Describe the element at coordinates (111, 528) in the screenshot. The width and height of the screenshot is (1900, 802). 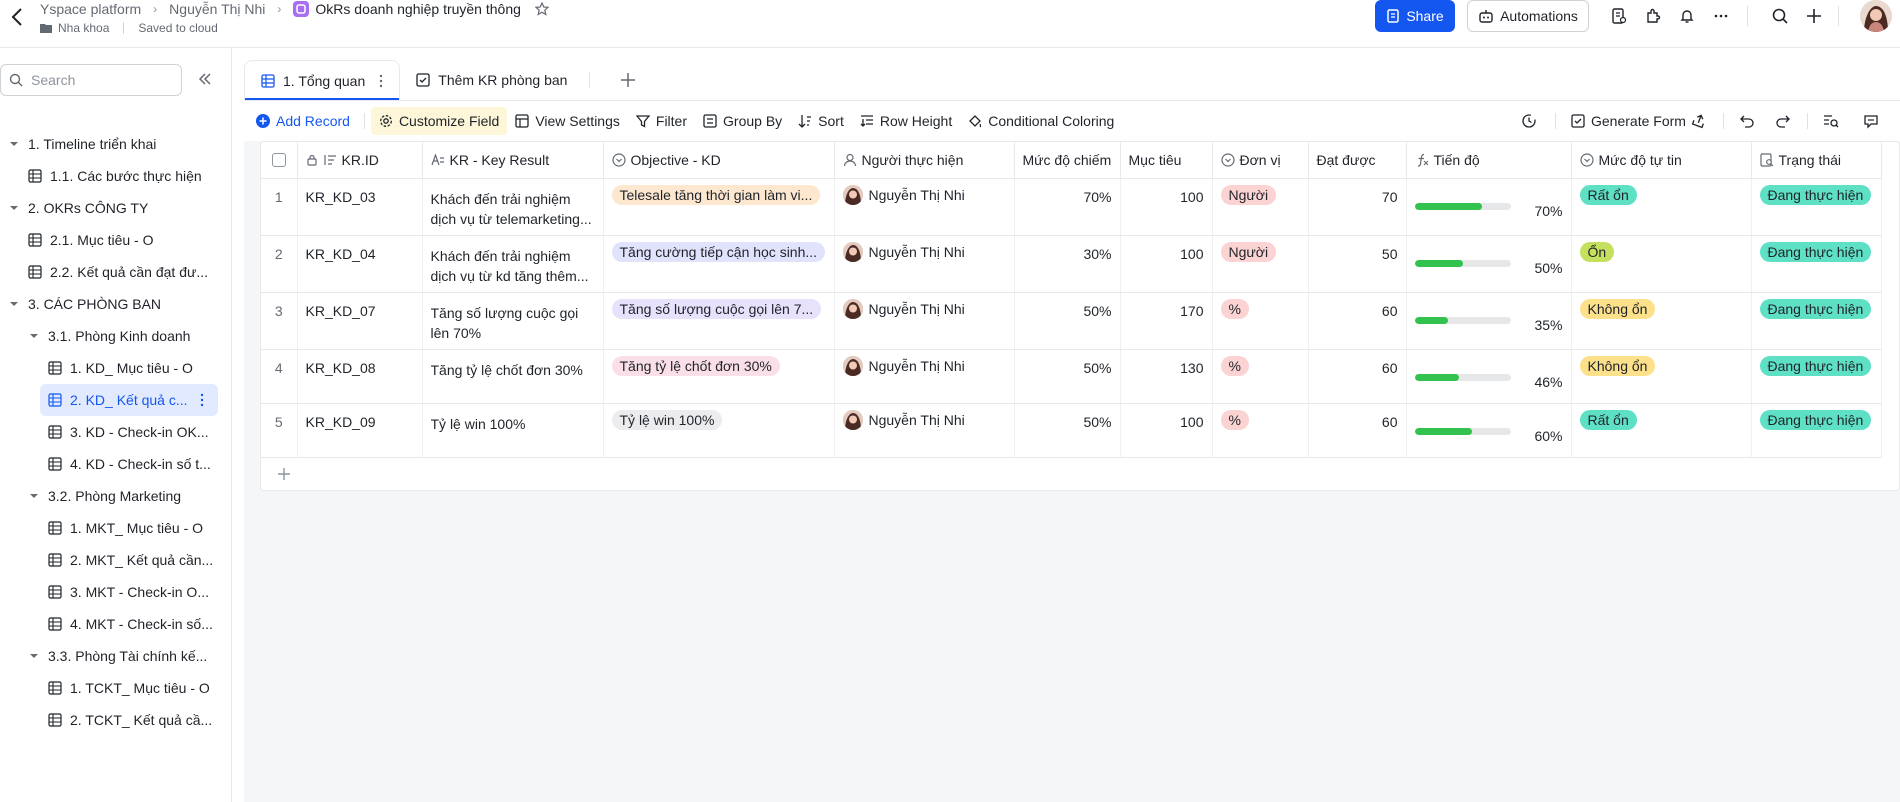
I see `sidebar-item: 1. MKT_ Mục tiêu - O` at that location.